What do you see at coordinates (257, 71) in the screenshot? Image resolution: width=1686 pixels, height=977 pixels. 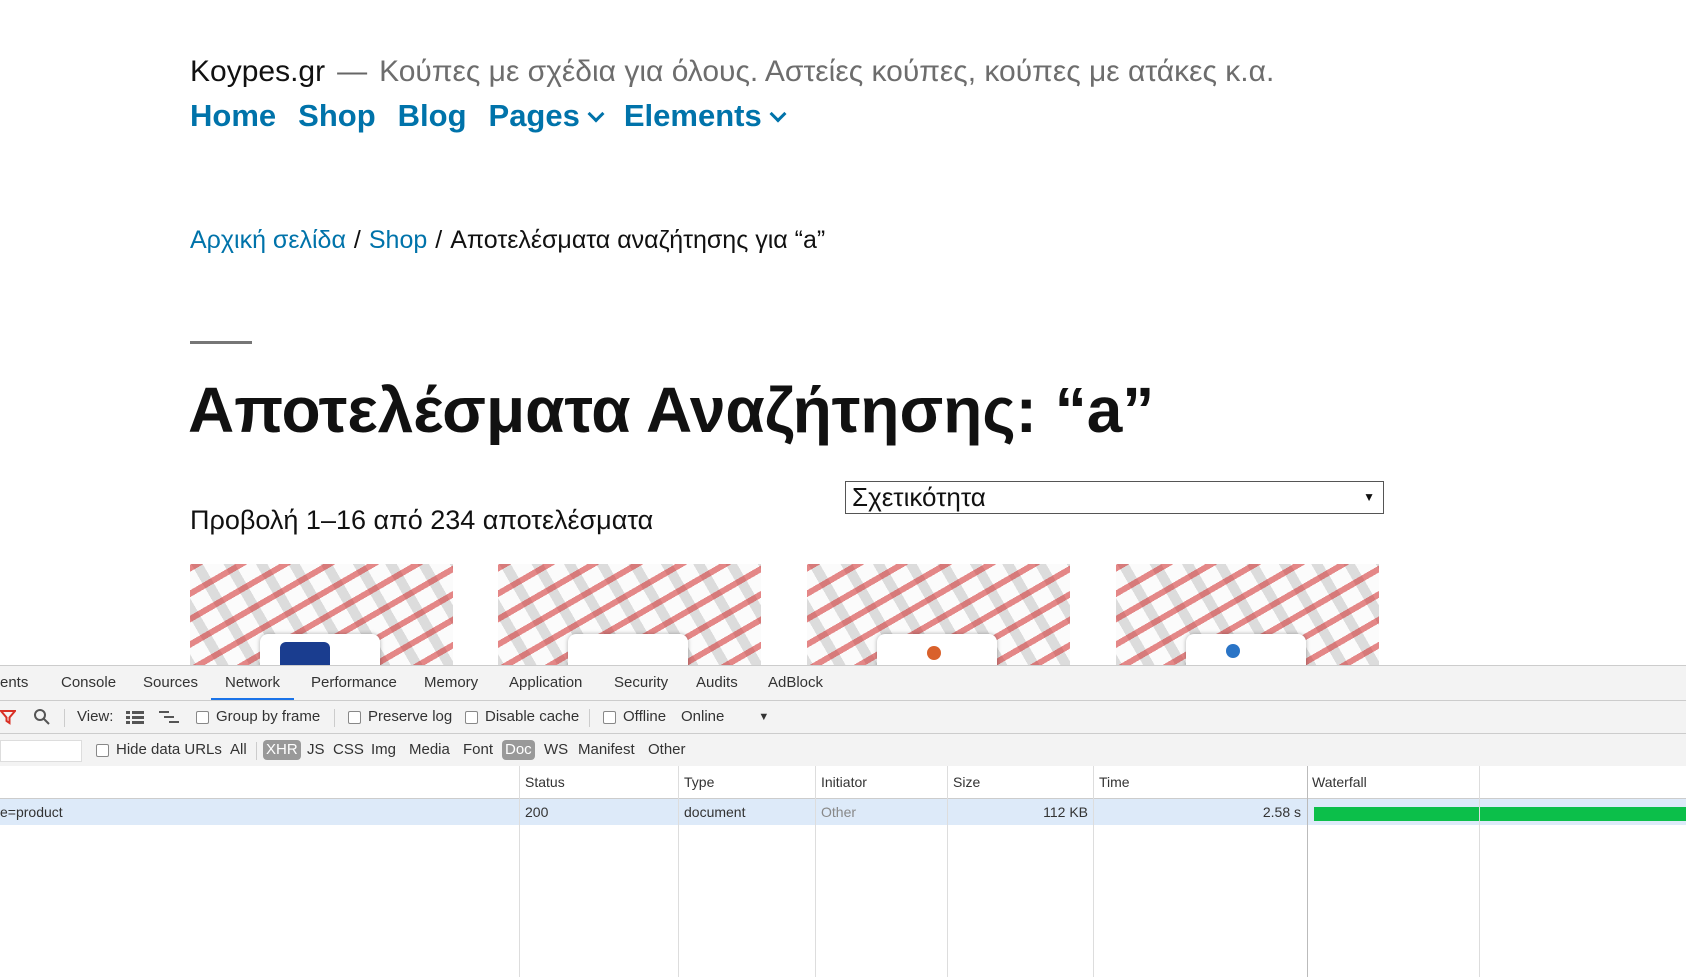 I see `site-title: Koypes.gr` at bounding box center [257, 71].